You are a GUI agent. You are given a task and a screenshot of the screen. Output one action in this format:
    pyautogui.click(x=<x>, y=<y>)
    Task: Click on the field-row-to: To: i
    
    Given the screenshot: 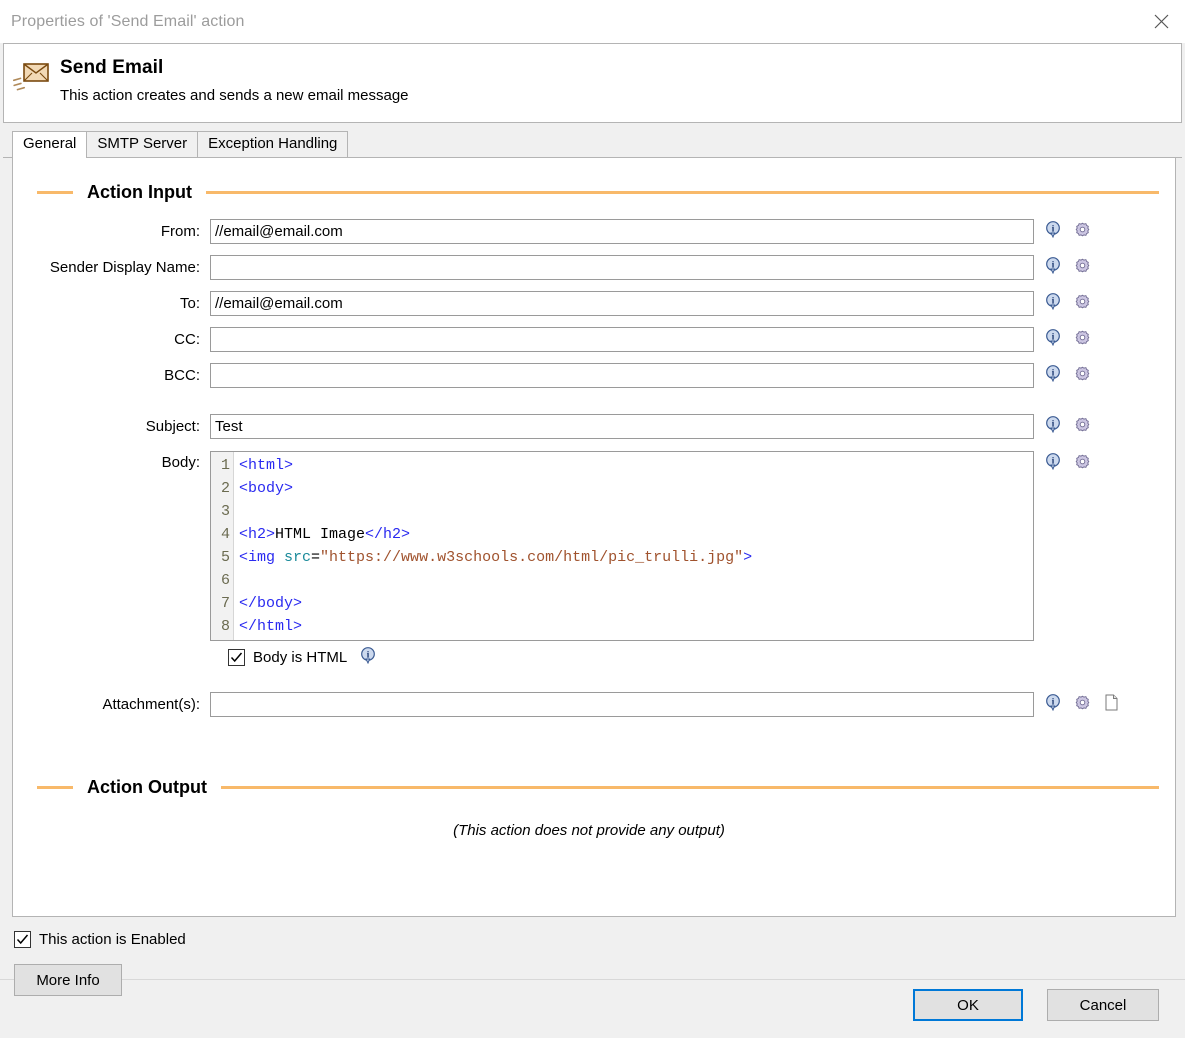 What is the action you would take?
    pyautogui.click(x=594, y=303)
    